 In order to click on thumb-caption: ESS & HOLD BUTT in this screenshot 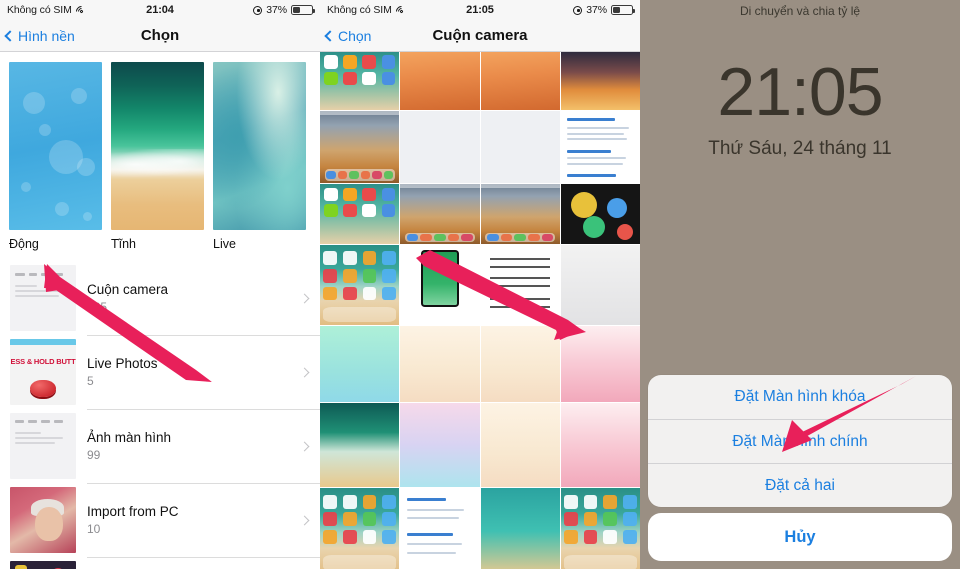, I will do `click(43, 362)`.